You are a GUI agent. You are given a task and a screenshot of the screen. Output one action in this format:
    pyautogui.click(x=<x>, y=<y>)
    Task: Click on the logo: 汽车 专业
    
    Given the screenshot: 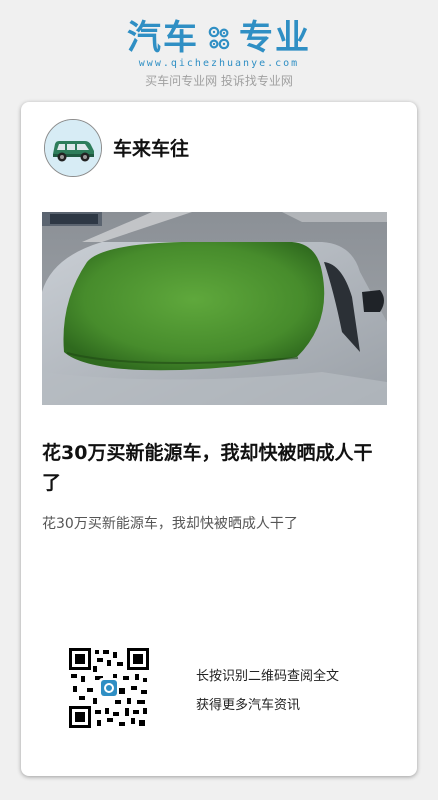 What is the action you would take?
    pyautogui.click(x=219, y=38)
    